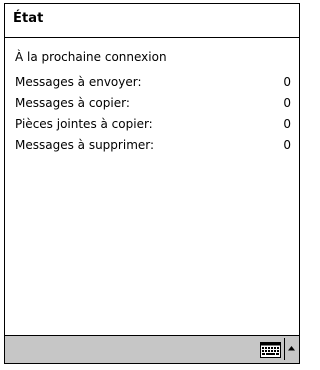 This screenshot has height=370, width=320. I want to click on title-bar: État, so click(152, 21).